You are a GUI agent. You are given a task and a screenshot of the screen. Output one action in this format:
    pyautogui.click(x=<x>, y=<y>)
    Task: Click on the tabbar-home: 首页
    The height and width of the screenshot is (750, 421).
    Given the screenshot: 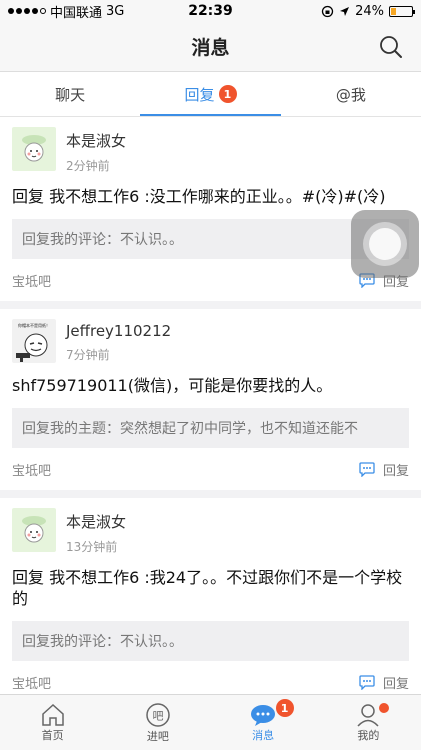 What is the action you would take?
    pyautogui.click(x=52, y=722)
    